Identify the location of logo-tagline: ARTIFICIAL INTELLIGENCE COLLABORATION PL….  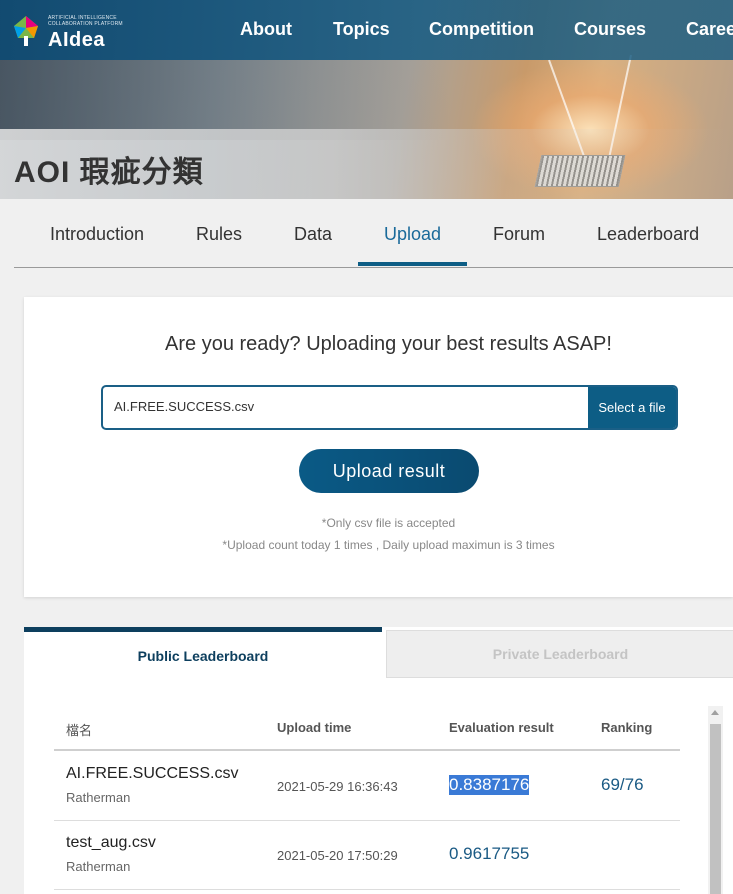
(85, 21).